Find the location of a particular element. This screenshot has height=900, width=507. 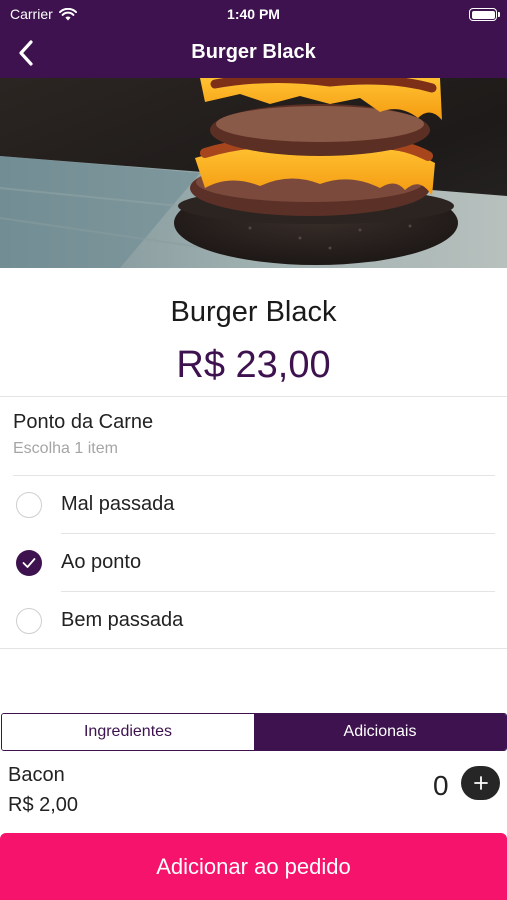

extra-item-name: Bacon is located at coordinates (36, 775).